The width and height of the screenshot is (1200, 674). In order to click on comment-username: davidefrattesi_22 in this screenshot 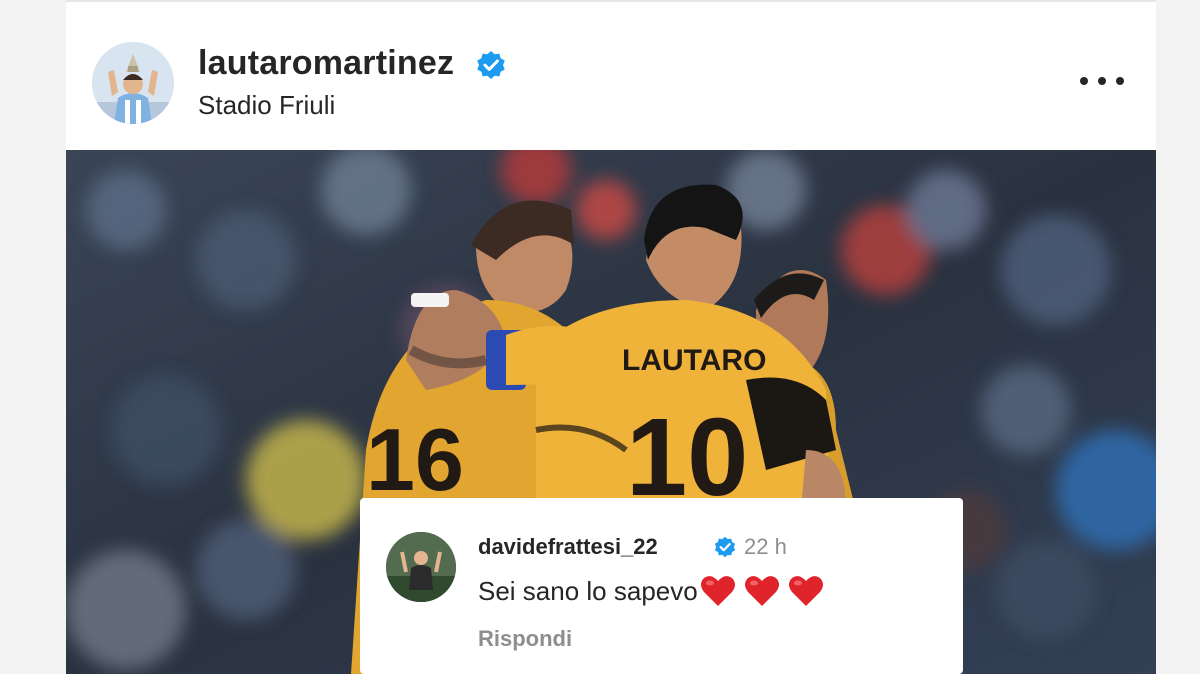, I will do `click(568, 547)`.